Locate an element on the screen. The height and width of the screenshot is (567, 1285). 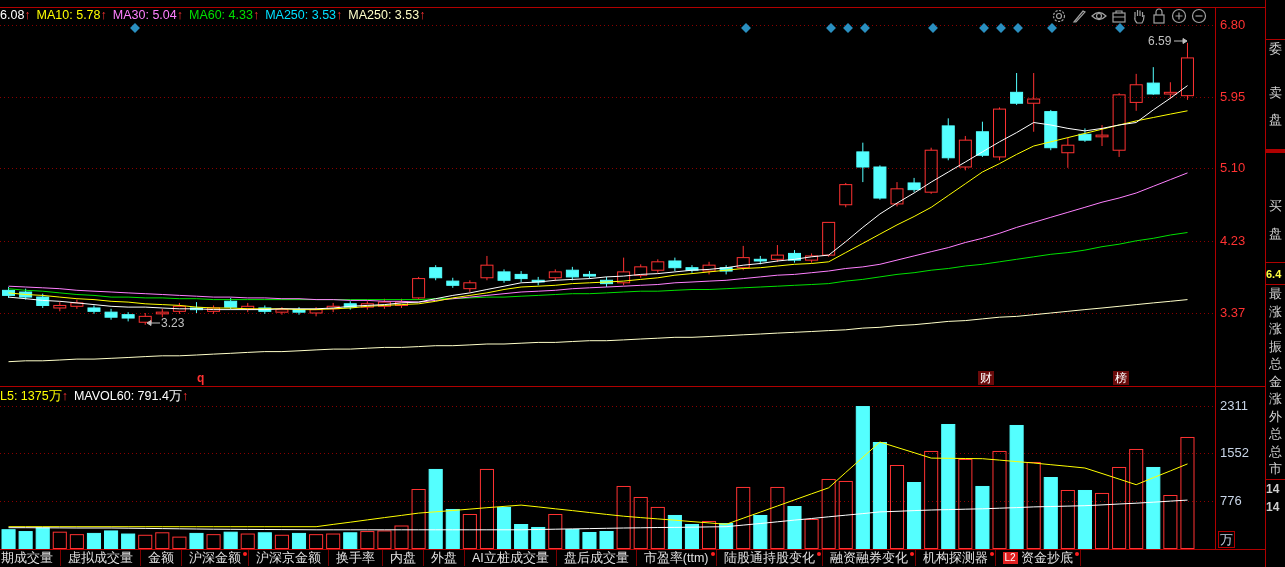
zoom-out-icon is located at coordinates (1199, 16).